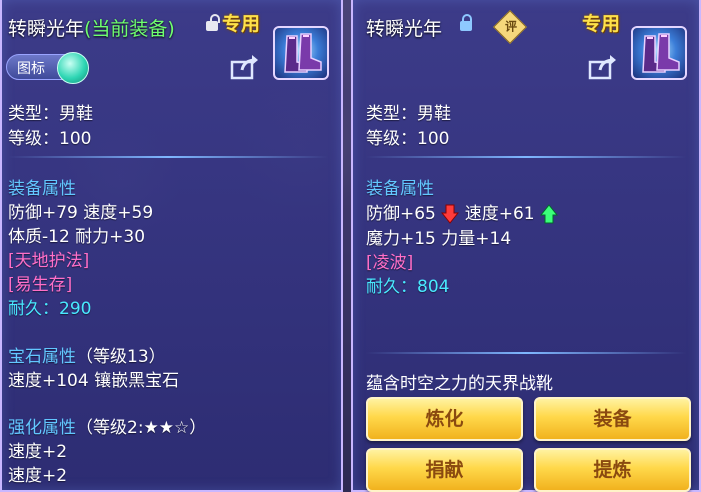 This screenshot has width=701, height=492. Describe the element at coordinates (141, 428) in the screenshot. I see `enhance-level: （等级2:★★☆）` at that location.